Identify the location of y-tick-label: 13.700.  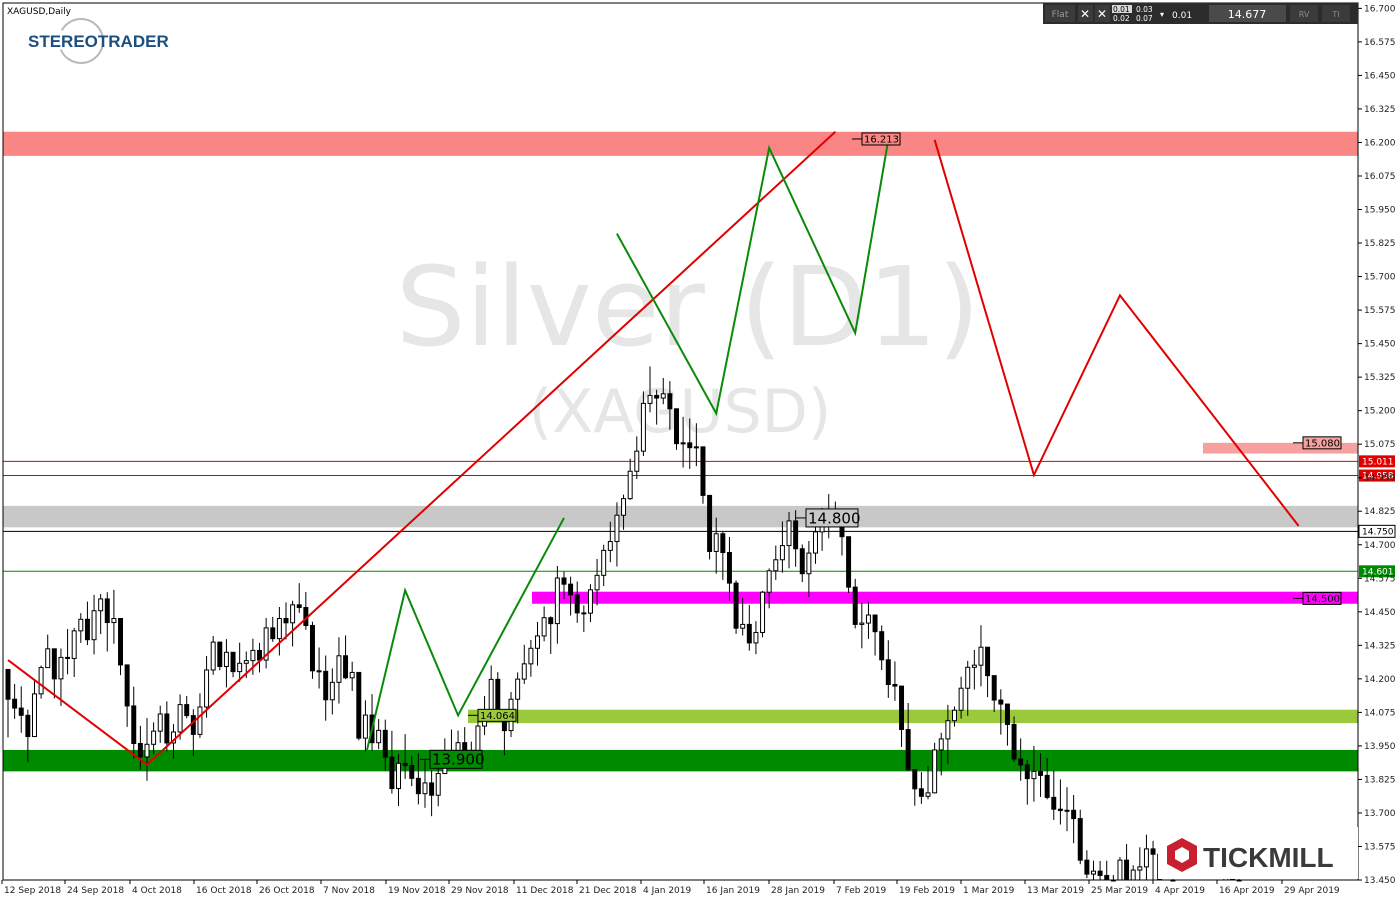
(1380, 814).